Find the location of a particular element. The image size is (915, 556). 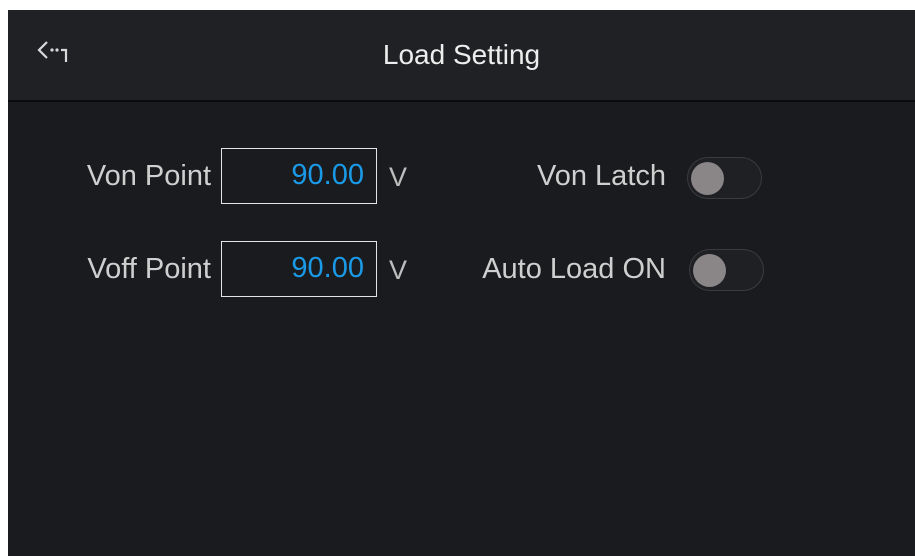

von-latch-toggle is located at coordinates (724, 178).